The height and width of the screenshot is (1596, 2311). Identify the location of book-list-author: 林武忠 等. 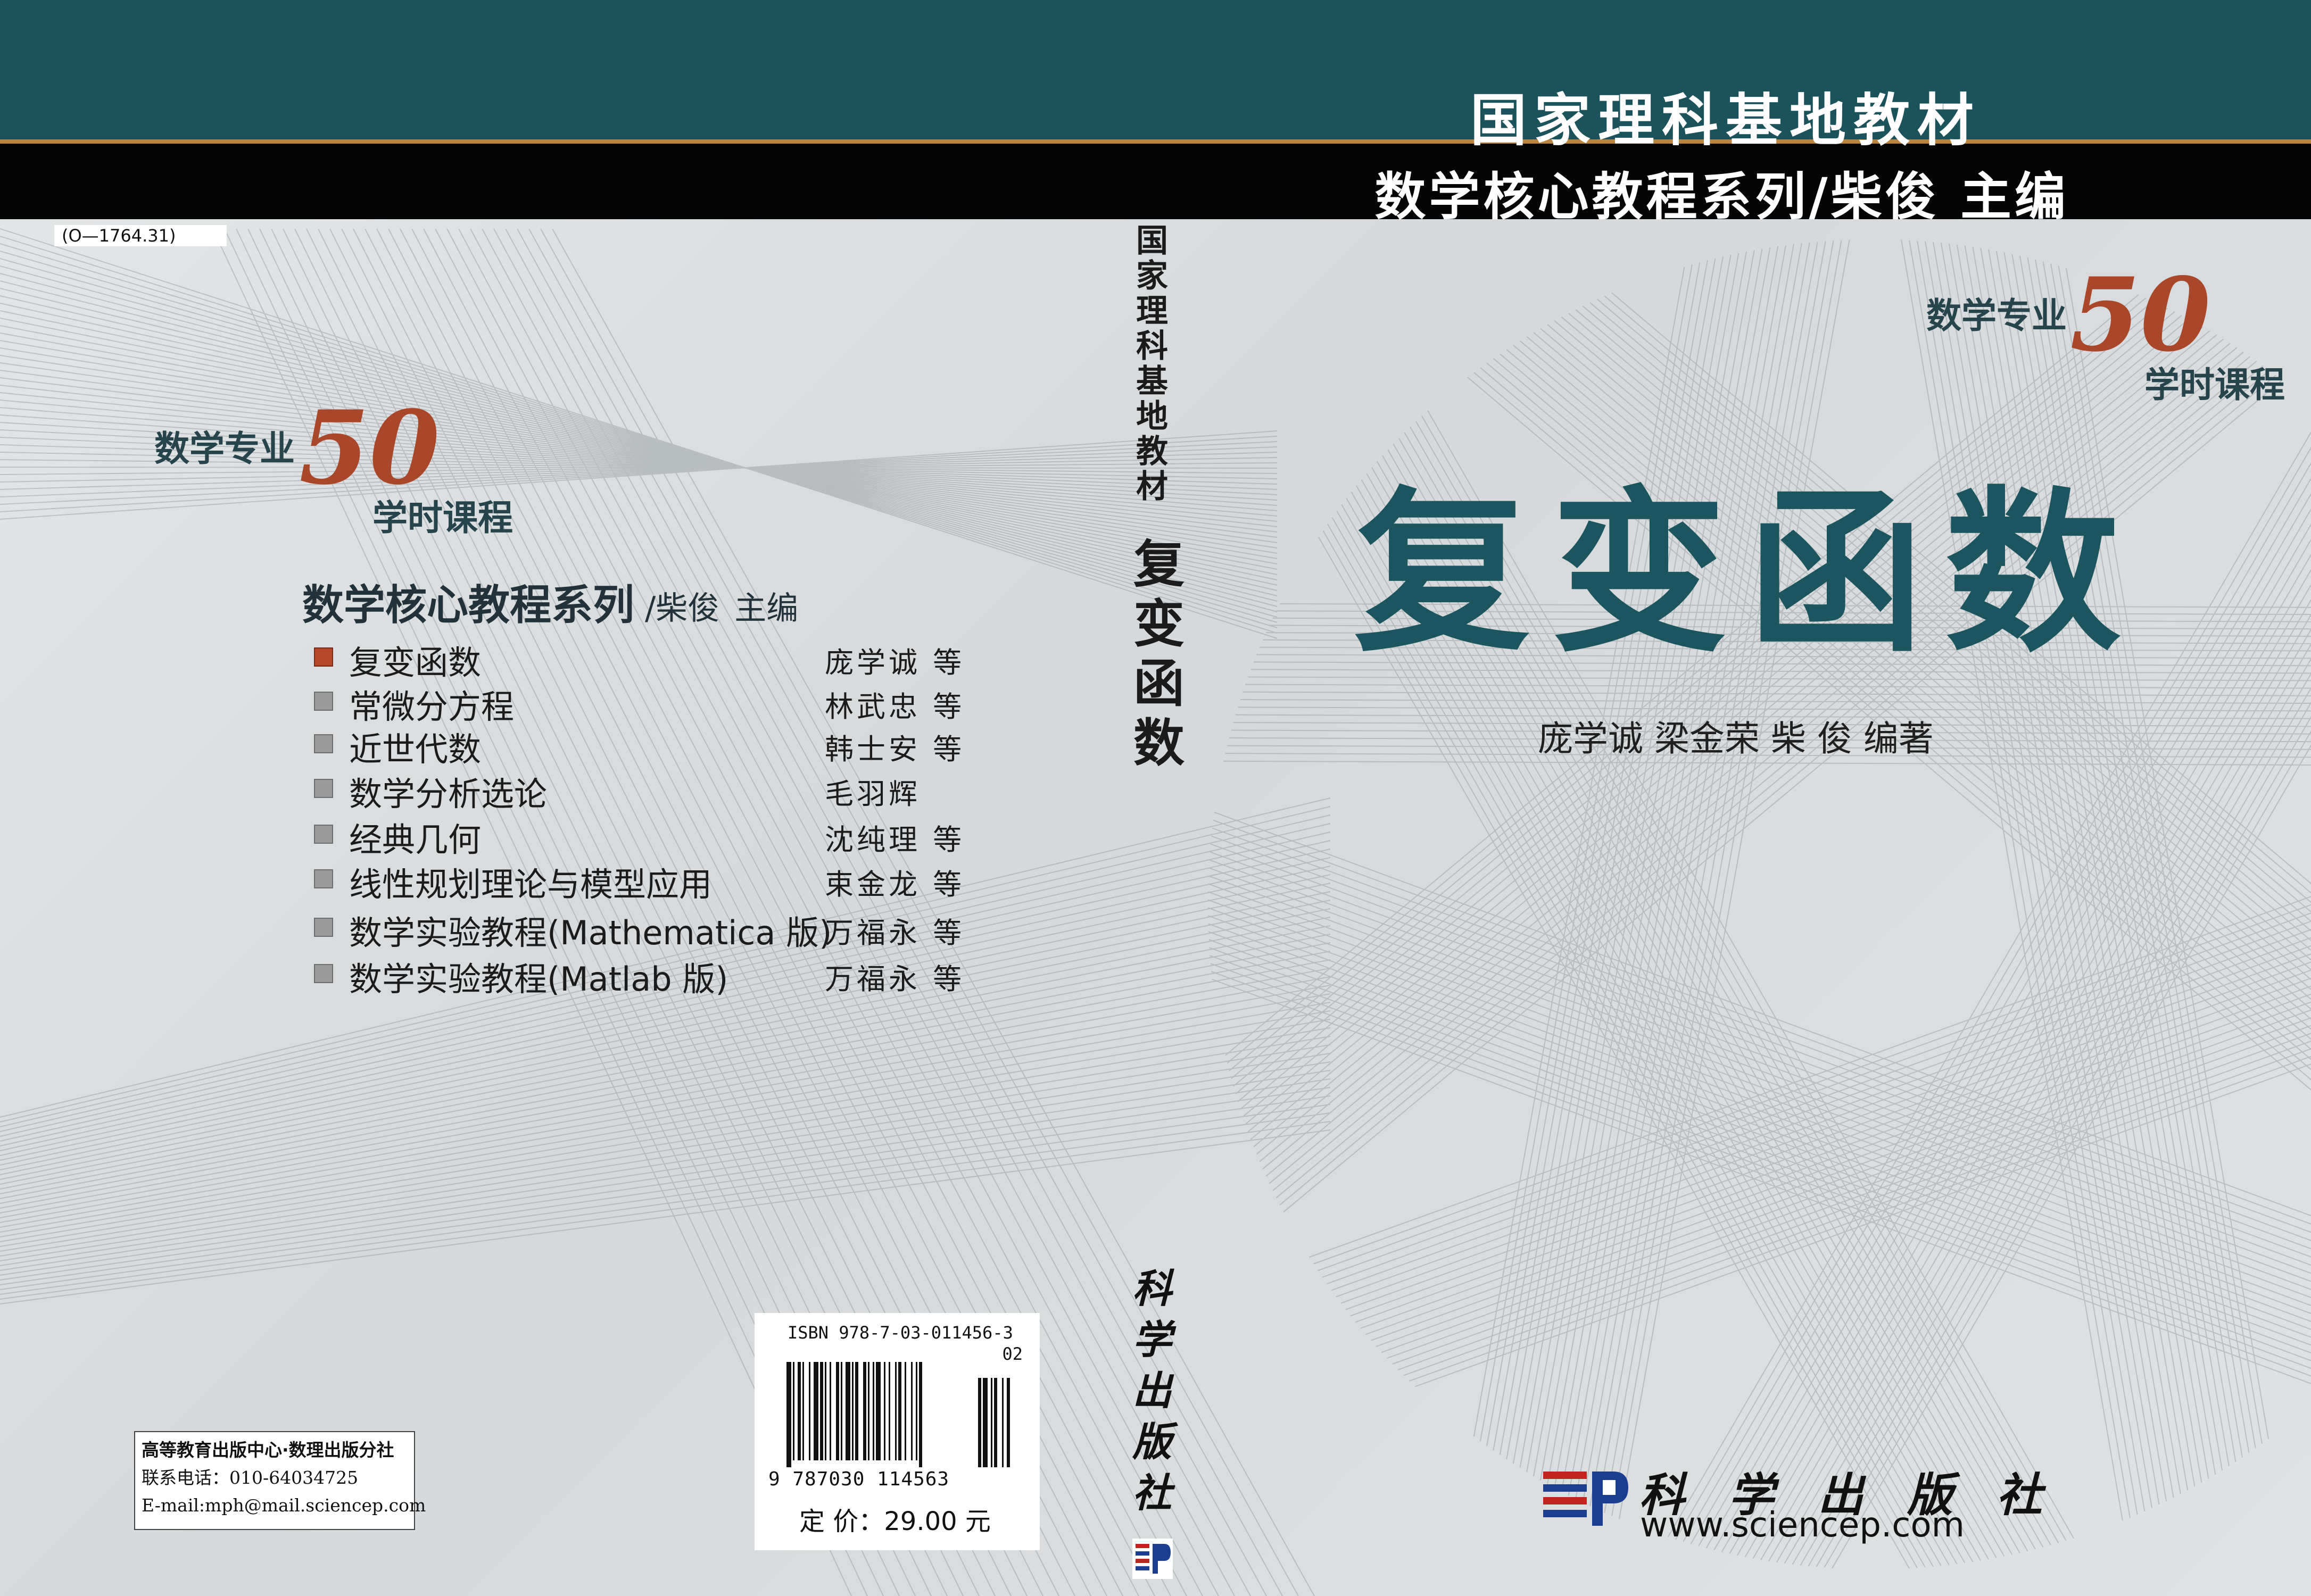
(895, 707).